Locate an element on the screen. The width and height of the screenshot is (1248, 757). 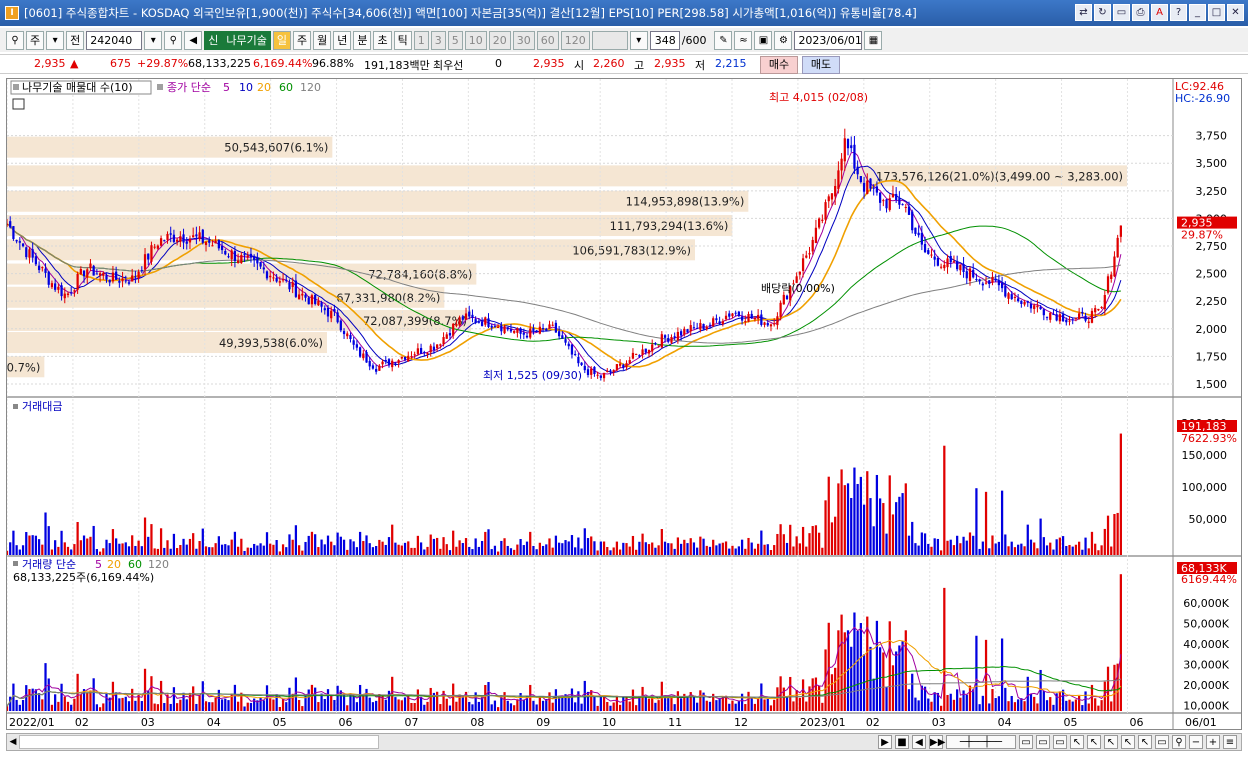
buy-button: 매수 is located at coordinates (779, 65).